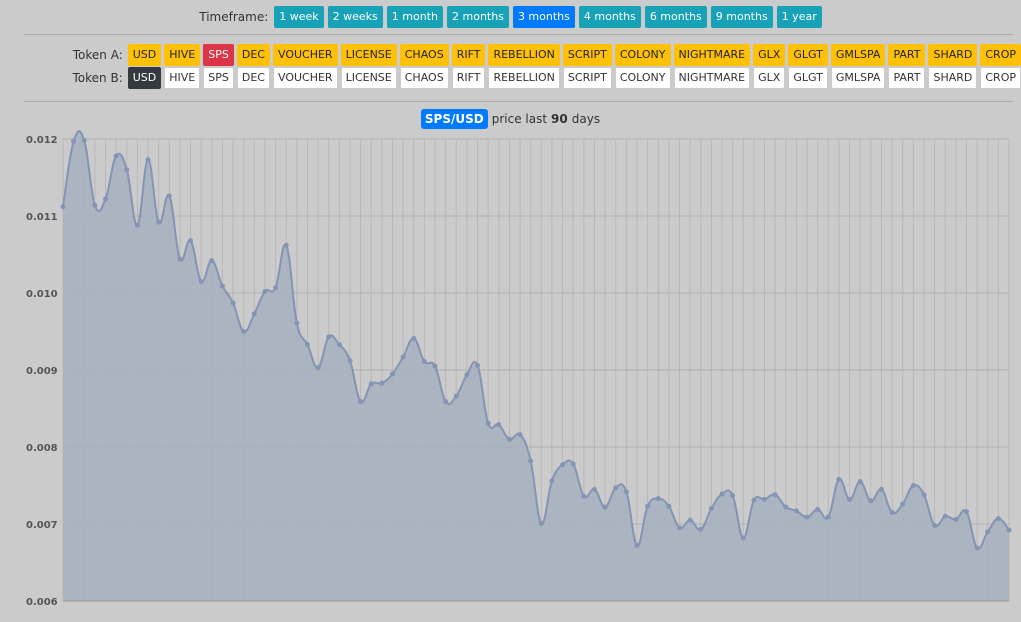 This screenshot has width=1021, height=622. Describe the element at coordinates (478, 17) in the screenshot. I see `timeframe-button: 2 months` at that location.